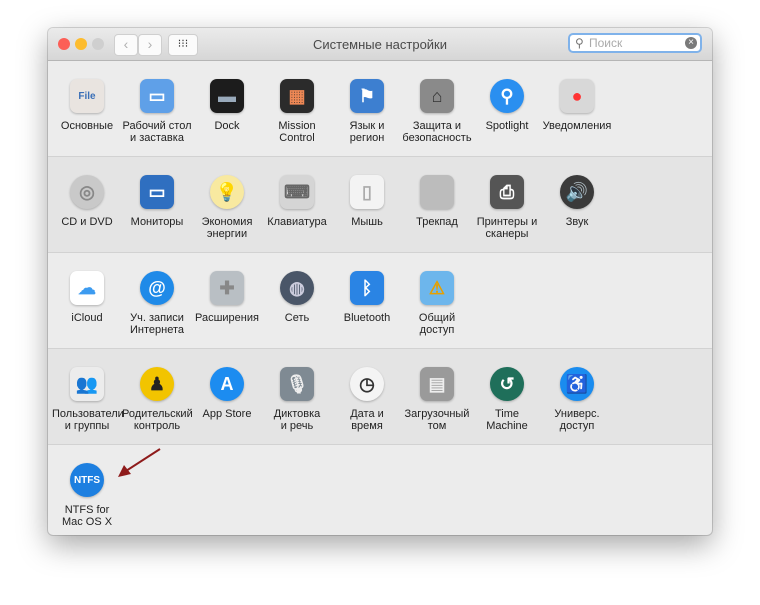 This screenshot has height=605, width=760. I want to click on annotation-arrow, so click(139, 462).